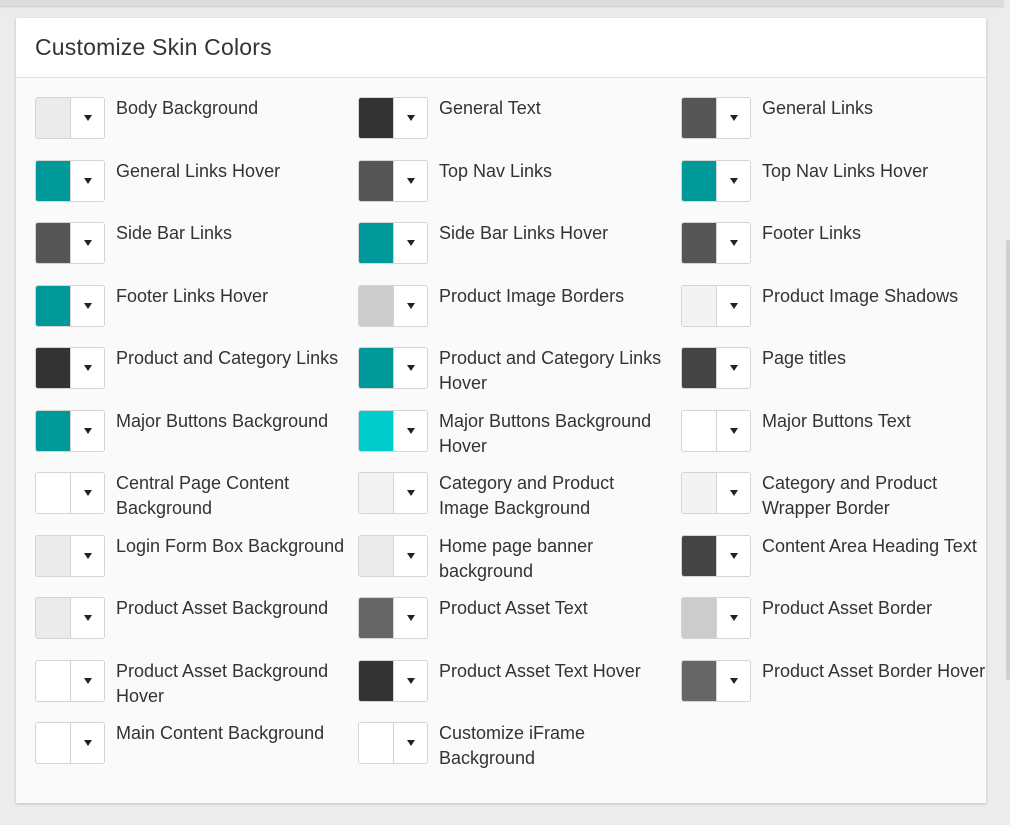 The height and width of the screenshot is (825, 1010). I want to click on scrollbar-thumb, so click(1008, 460).